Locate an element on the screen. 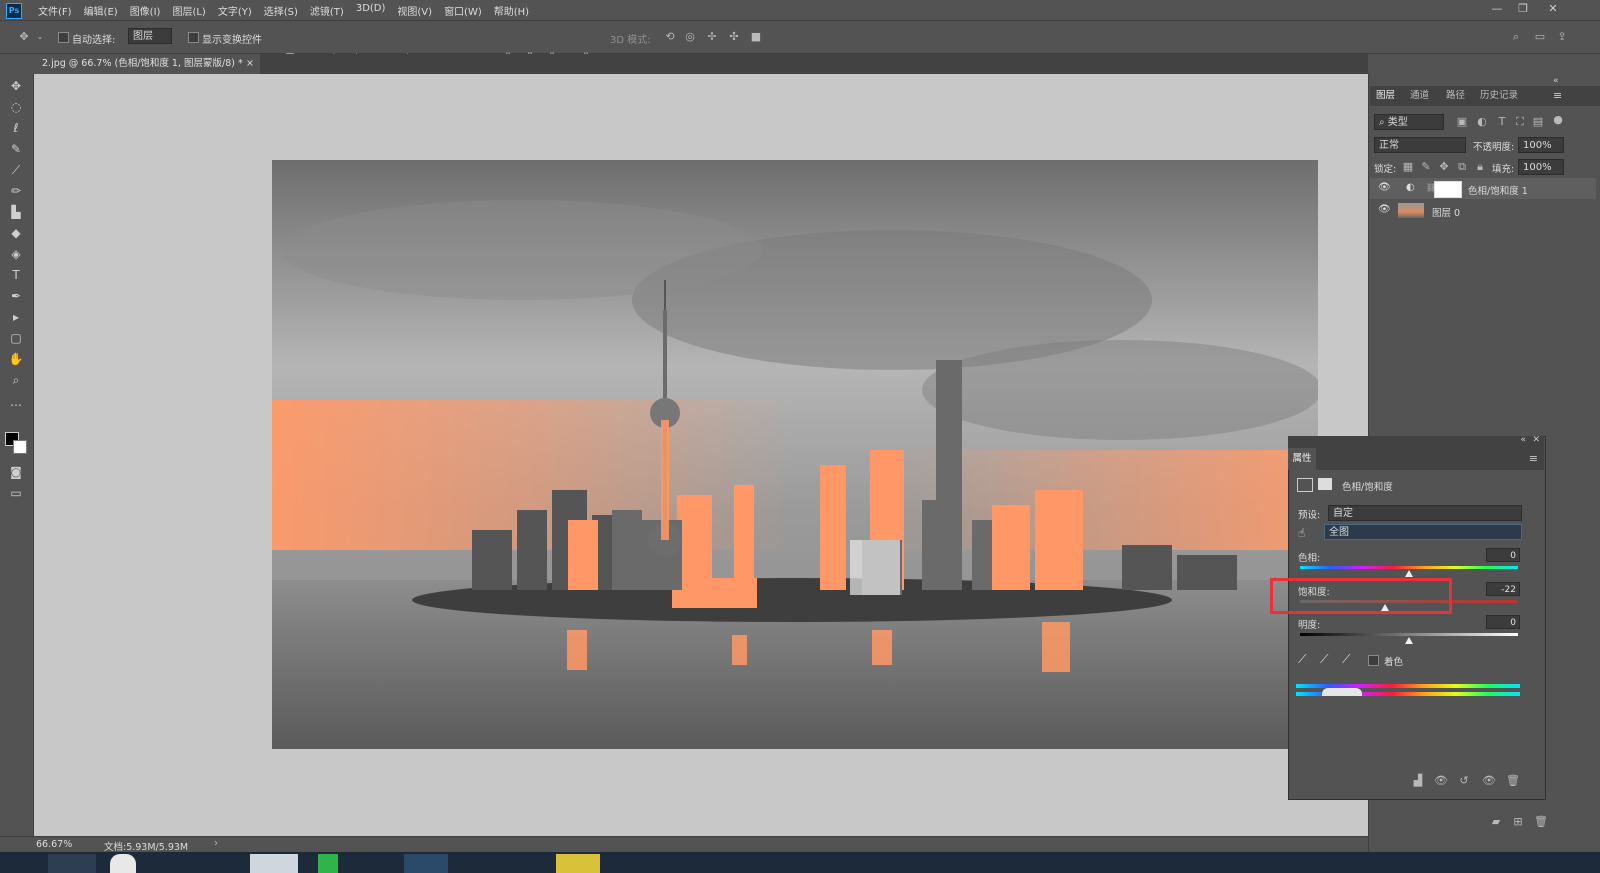 Image resolution: width=1600 pixels, height=873 pixels. layer-row: 👁︎ 图层 0 is located at coordinates (1483, 210).